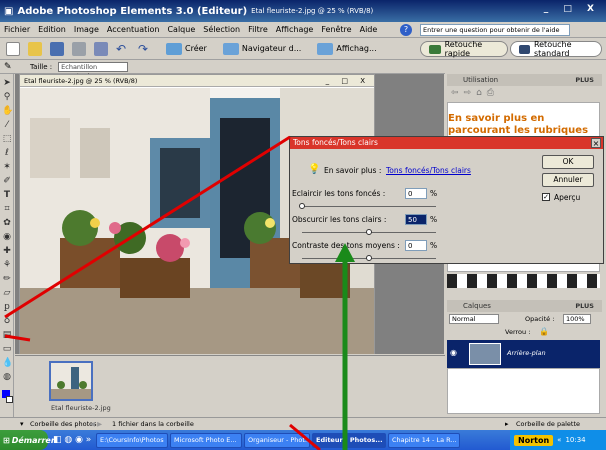  What do you see at coordinates (345, 252) in the screenshot?
I see `green-arrow-head` at bounding box center [345, 252].